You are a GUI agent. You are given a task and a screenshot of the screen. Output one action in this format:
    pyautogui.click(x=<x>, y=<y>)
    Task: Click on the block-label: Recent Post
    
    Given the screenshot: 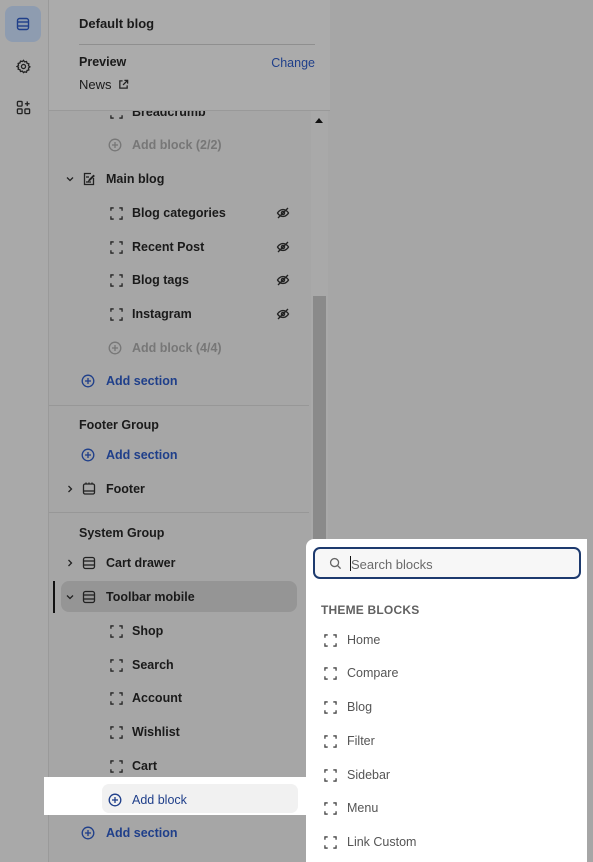 What is the action you would take?
    pyautogui.click(x=168, y=247)
    